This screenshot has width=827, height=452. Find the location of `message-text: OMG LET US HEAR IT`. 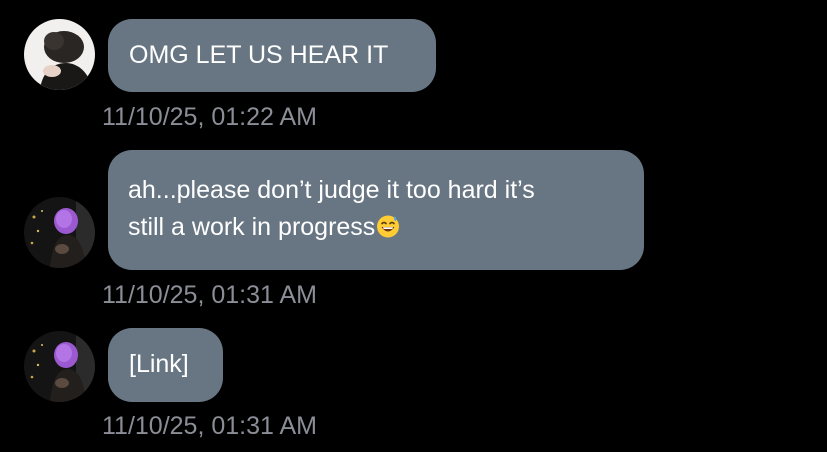

message-text: OMG LET US HEAR IT is located at coordinates (259, 55).